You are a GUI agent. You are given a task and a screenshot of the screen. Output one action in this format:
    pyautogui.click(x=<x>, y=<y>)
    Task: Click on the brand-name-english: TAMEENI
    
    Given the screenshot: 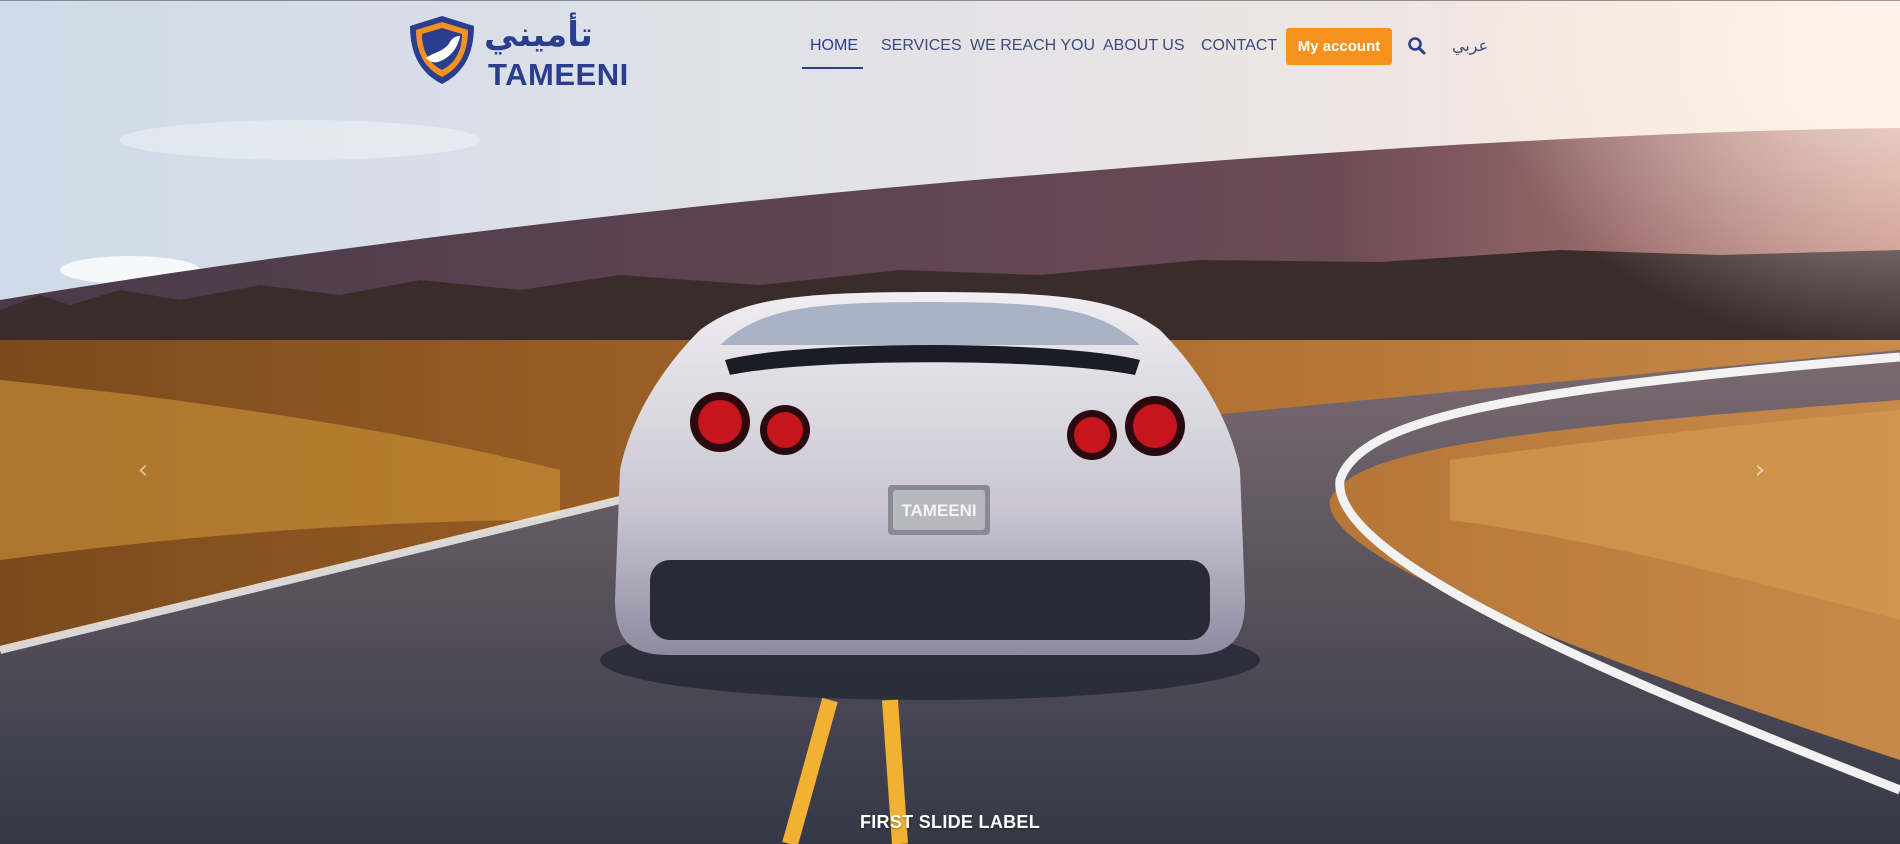 What is the action you would take?
    pyautogui.click(x=558, y=74)
    